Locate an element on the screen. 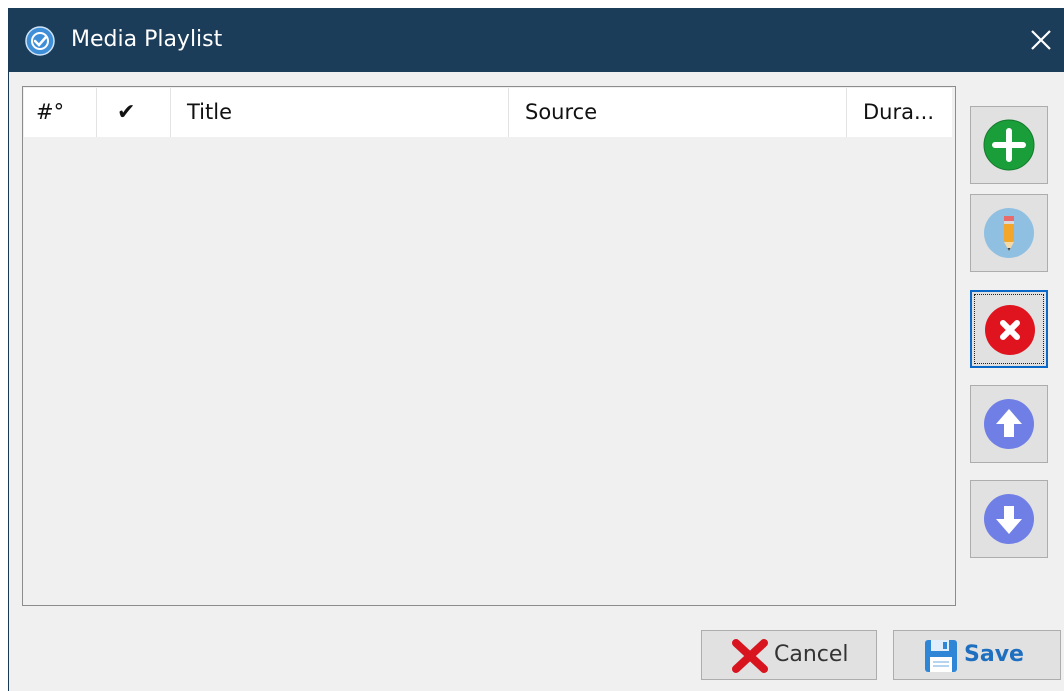 The image size is (1064, 691). save-label: Save is located at coordinates (994, 654).